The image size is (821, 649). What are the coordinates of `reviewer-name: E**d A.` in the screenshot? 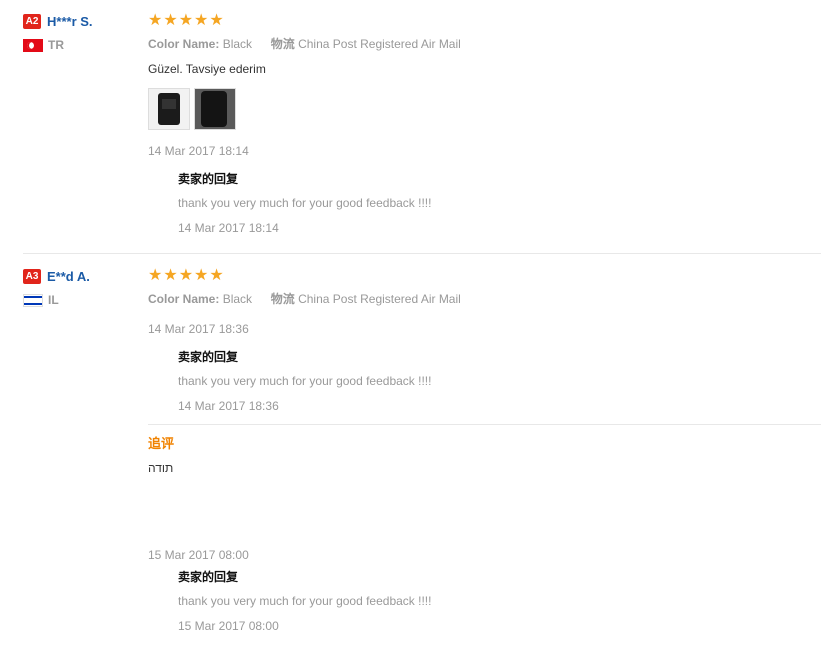 It's located at (68, 276).